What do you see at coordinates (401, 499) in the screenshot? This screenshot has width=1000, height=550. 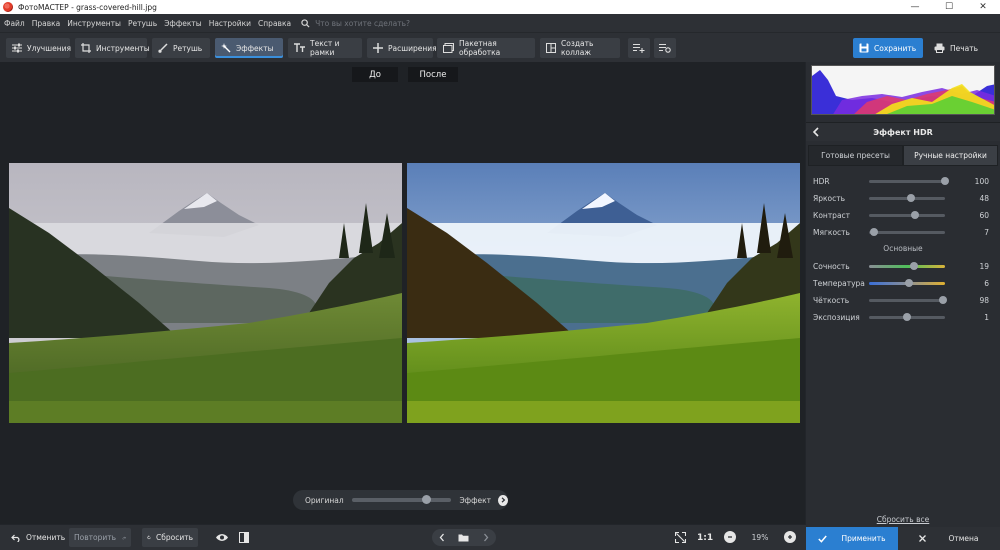 I see `compare-slider-track` at bounding box center [401, 499].